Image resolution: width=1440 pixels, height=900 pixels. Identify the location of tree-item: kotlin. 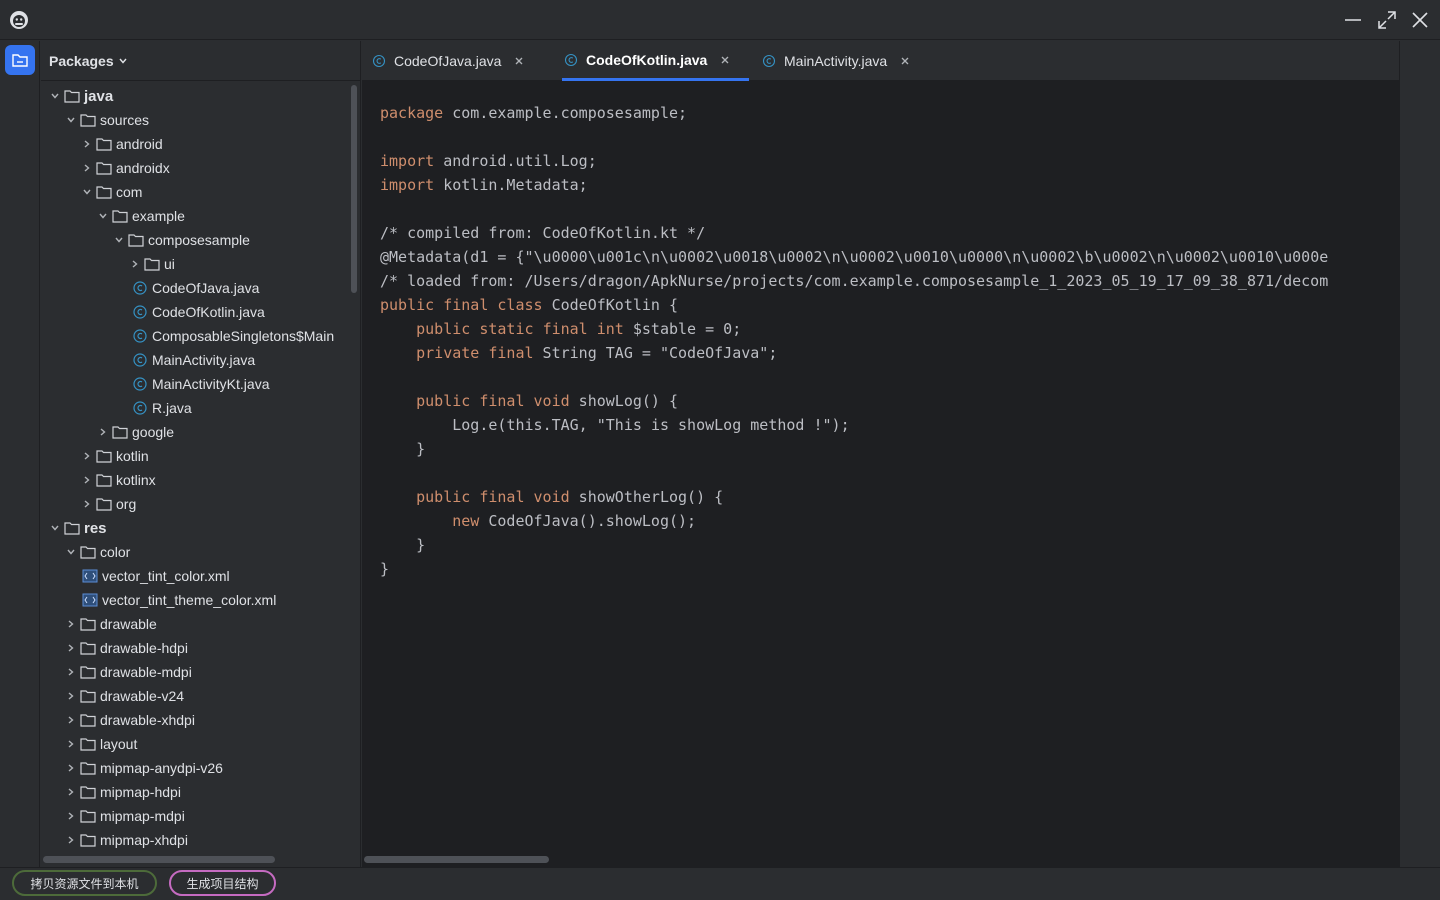
(114, 456).